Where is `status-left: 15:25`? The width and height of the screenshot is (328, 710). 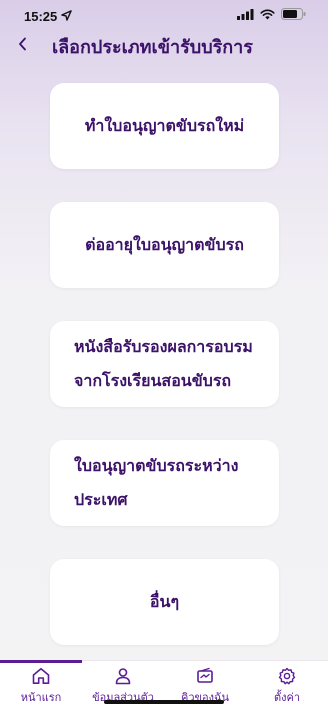
status-left: 15:25 is located at coordinates (48, 16).